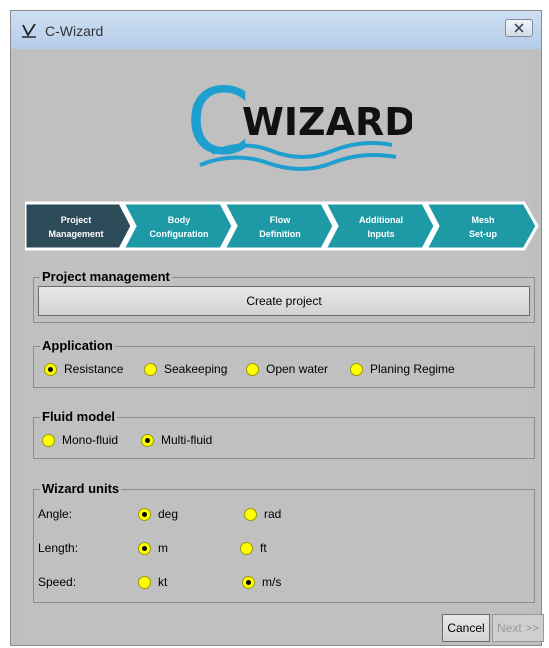 Image resolution: width=549 pixels, height=648 pixels. Describe the element at coordinates (179, 234) in the screenshot. I see `step-label-line2: Configuration` at that location.